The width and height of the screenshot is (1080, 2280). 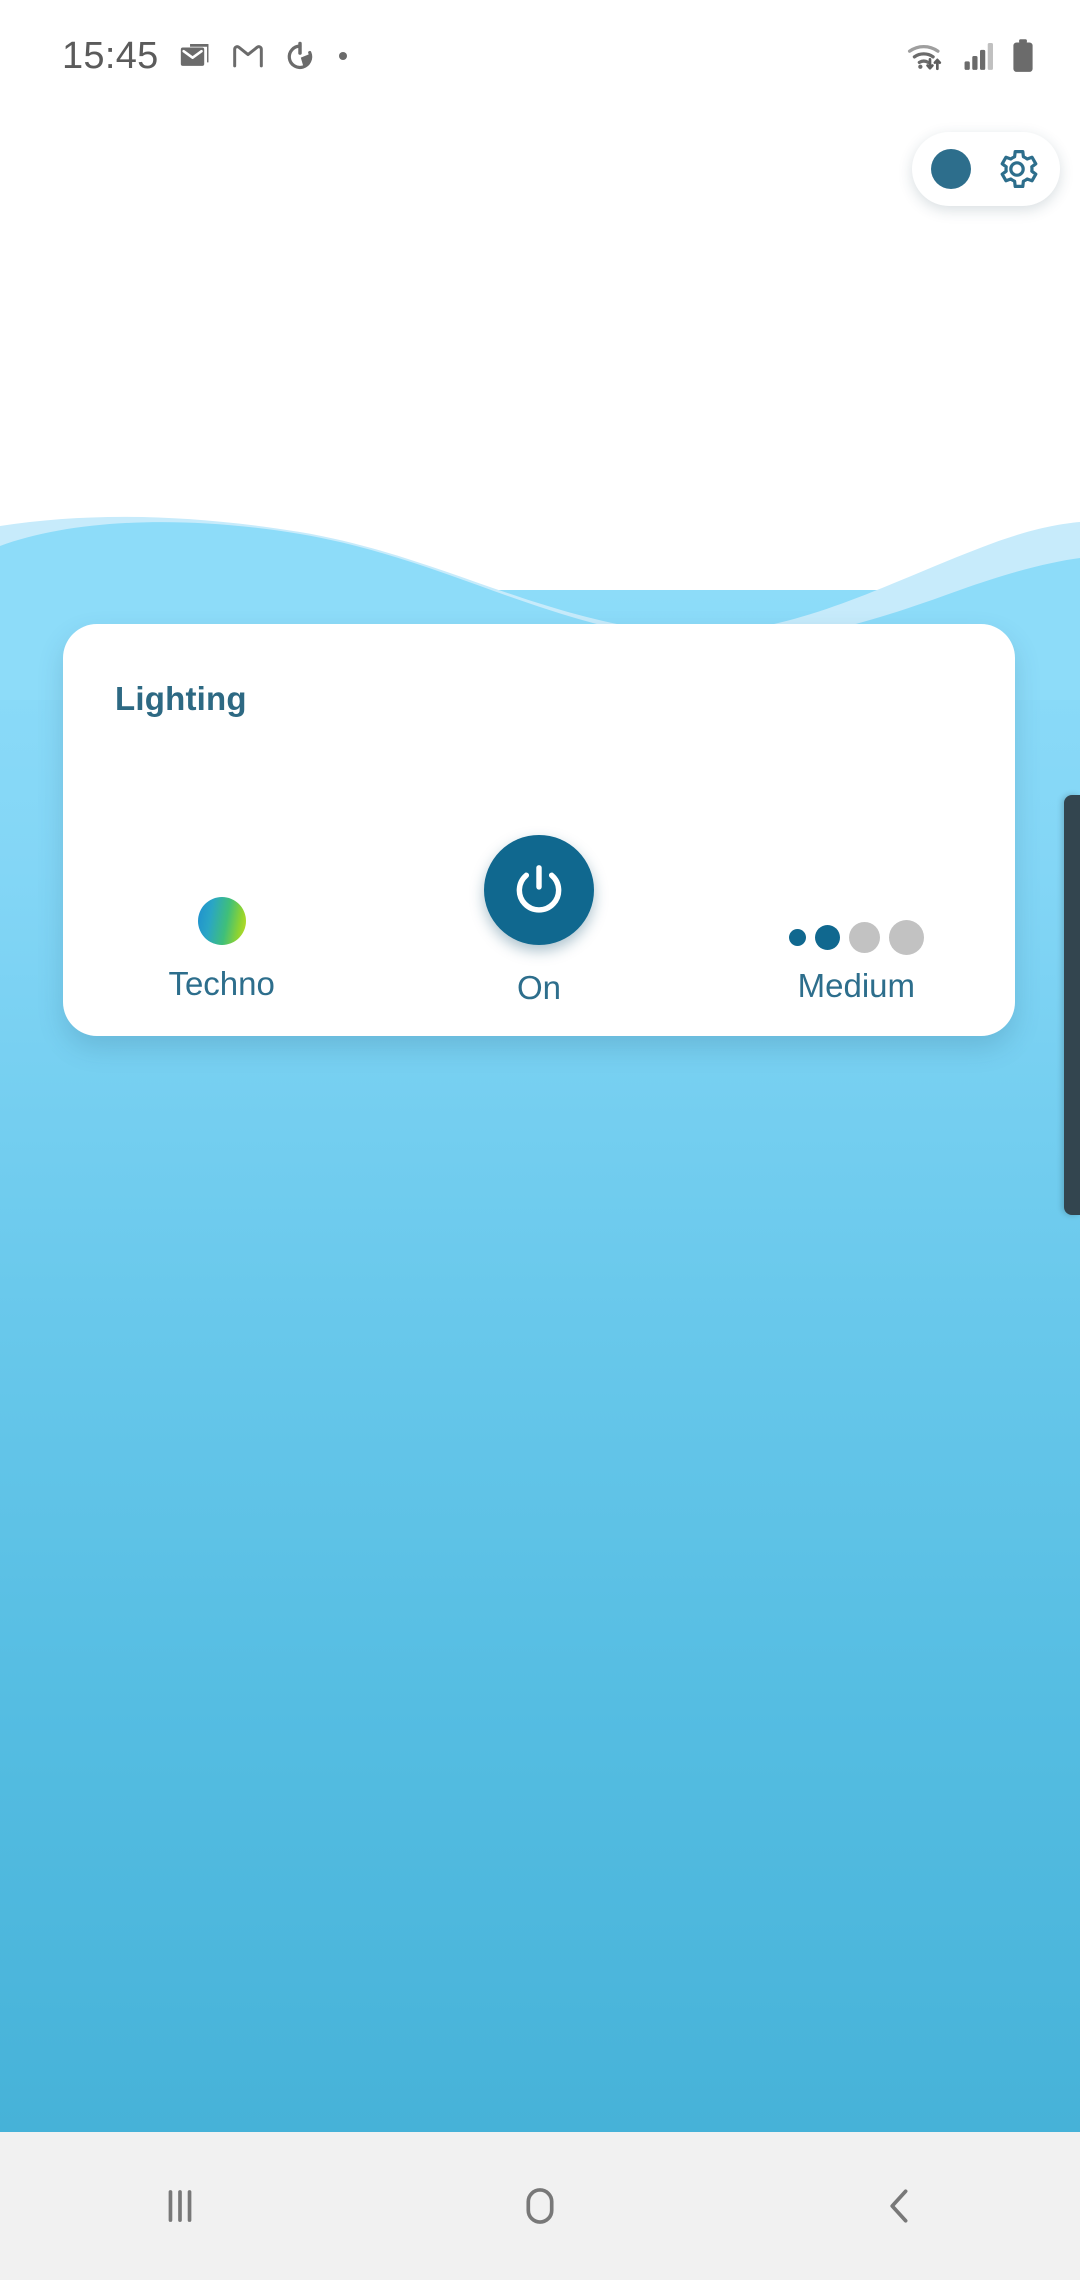 What do you see at coordinates (538, 987) in the screenshot?
I see `power-label: On` at bounding box center [538, 987].